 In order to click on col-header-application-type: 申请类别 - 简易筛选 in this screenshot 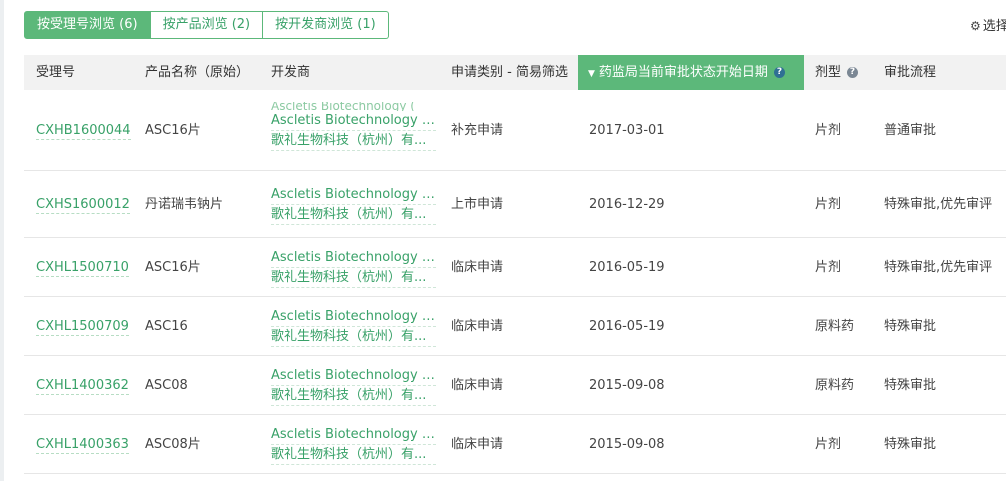, I will do `click(509, 72)`.